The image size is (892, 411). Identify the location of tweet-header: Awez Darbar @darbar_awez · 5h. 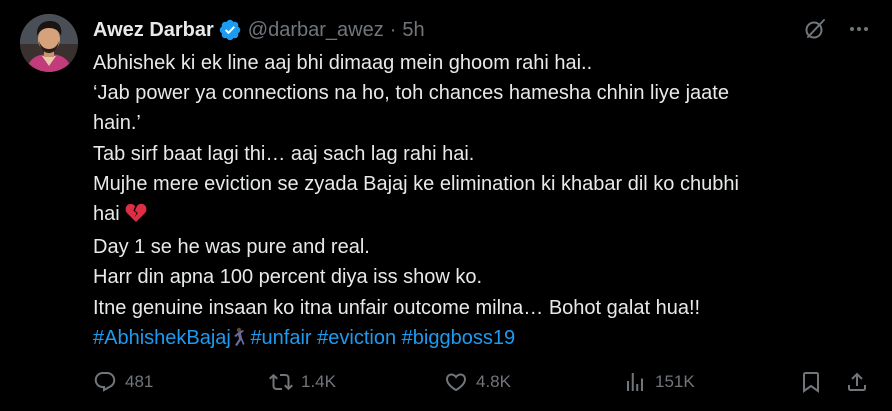
(259, 30).